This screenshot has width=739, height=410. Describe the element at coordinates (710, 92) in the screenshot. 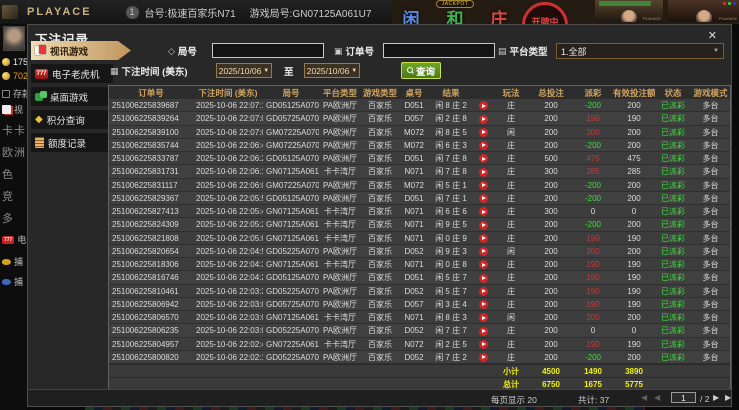

I see `column-header: 游戏模式` at that location.